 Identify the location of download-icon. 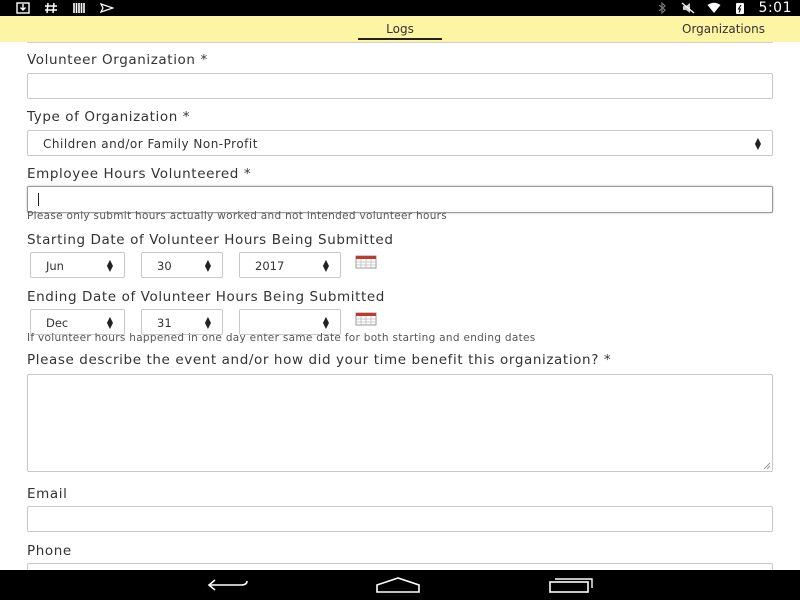
(23, 8).